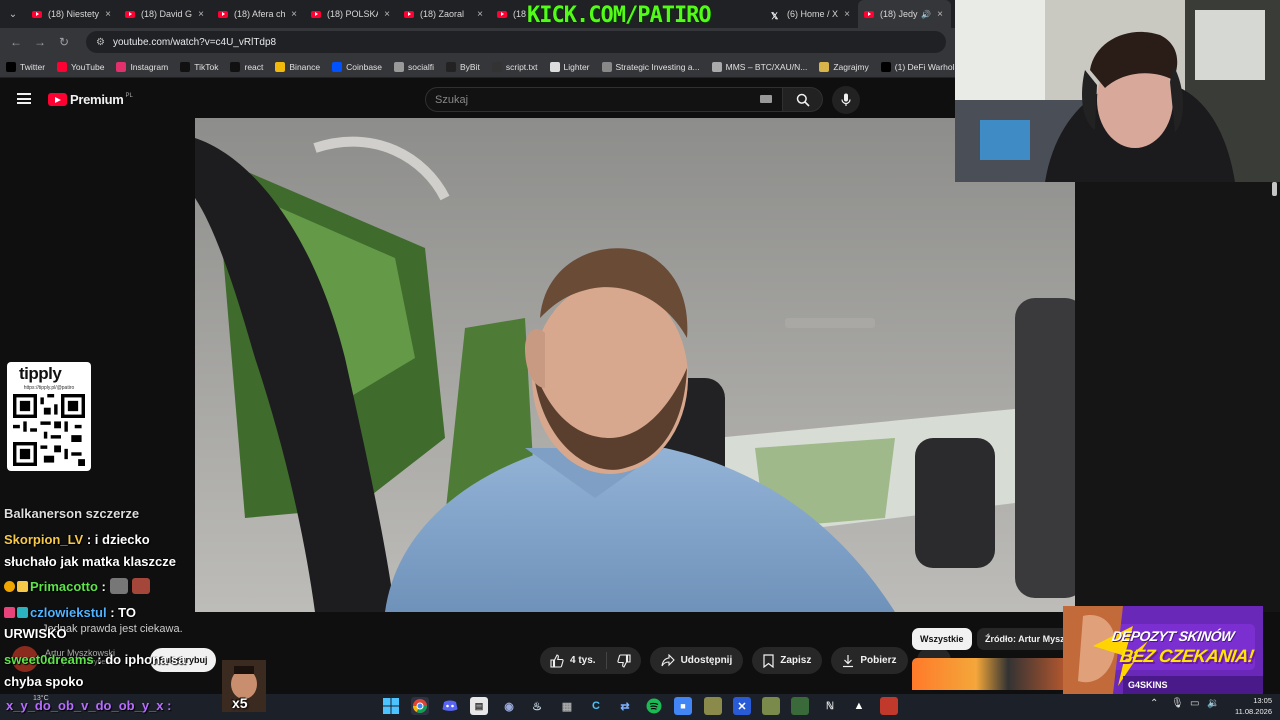 The height and width of the screenshot is (720, 1280). What do you see at coordinates (567, 706) in the screenshot?
I see `app-icon: ▦` at bounding box center [567, 706].